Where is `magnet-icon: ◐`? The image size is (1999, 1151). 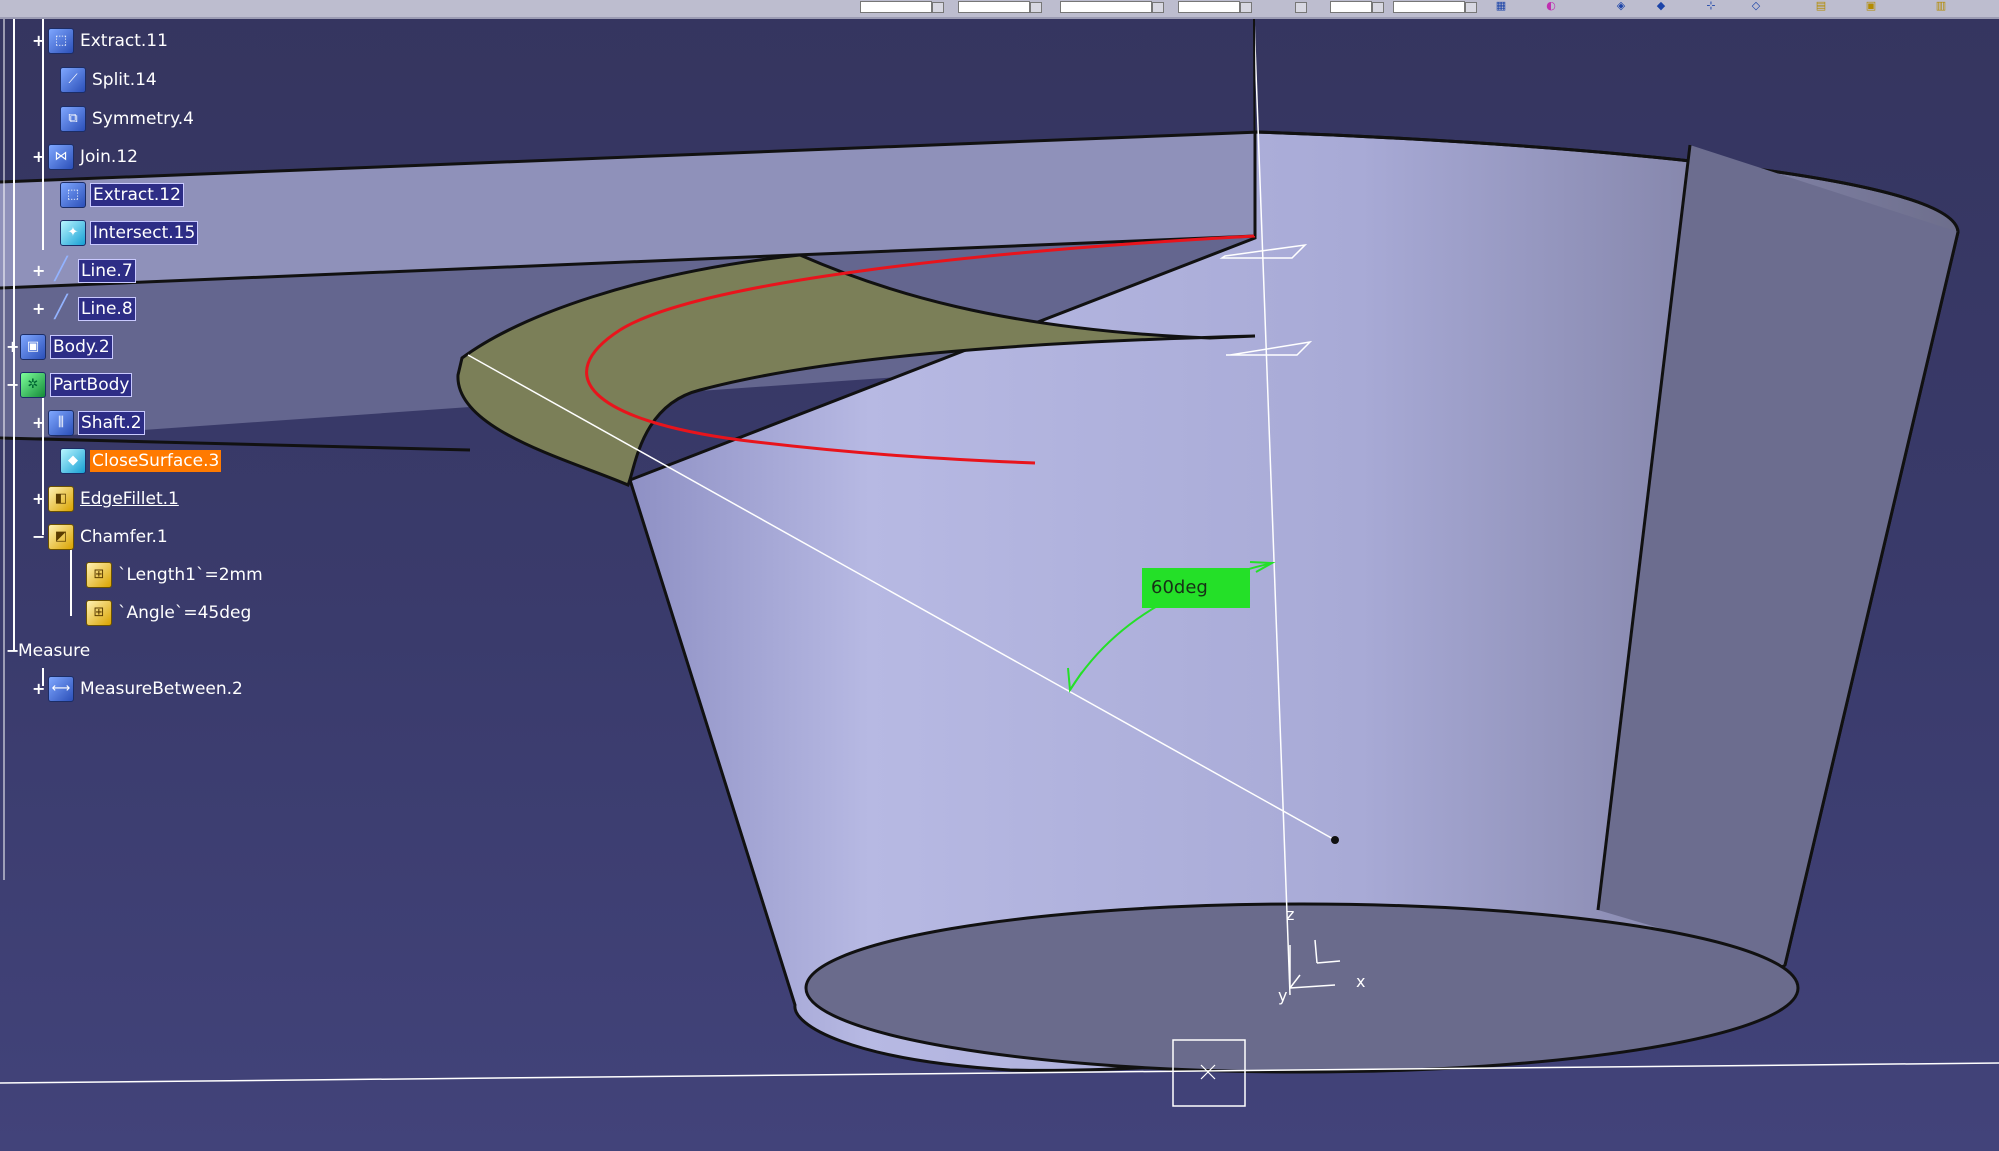
magnet-icon: ◐ is located at coordinates (1551, 6).